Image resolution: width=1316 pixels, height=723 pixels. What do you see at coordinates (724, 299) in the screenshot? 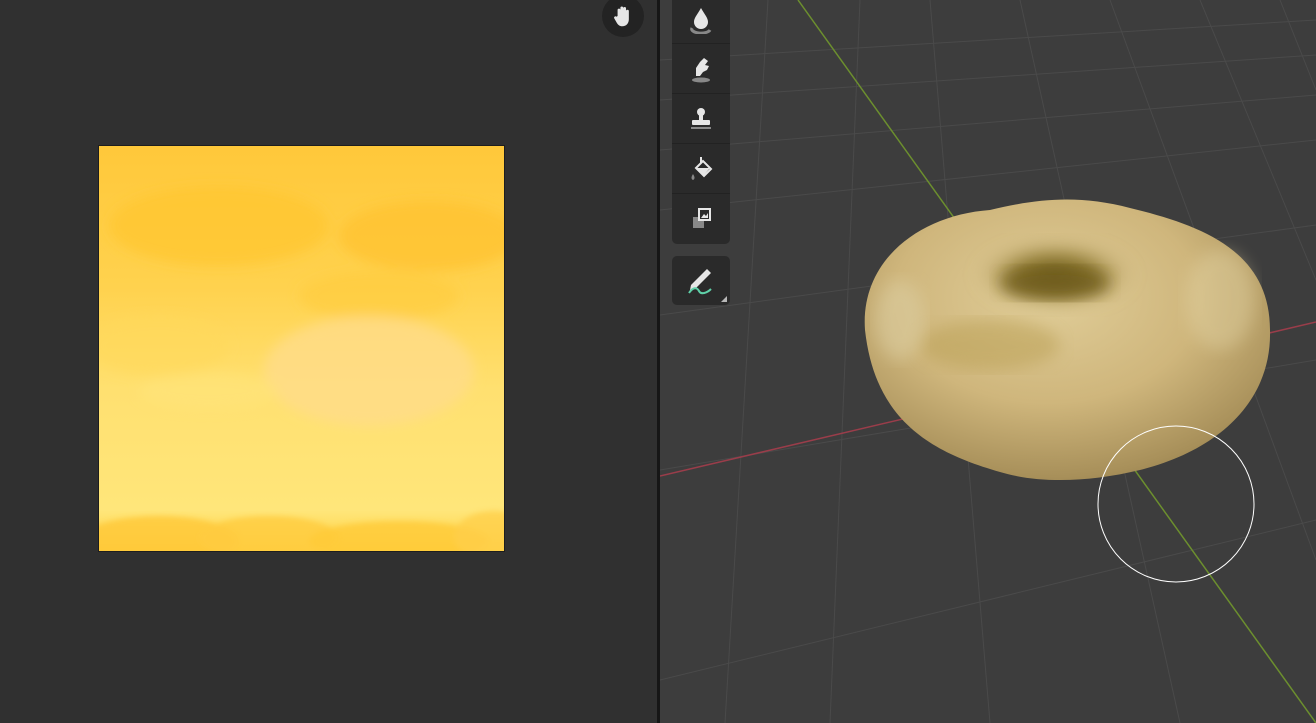
I see `tool-options-indicator` at bounding box center [724, 299].